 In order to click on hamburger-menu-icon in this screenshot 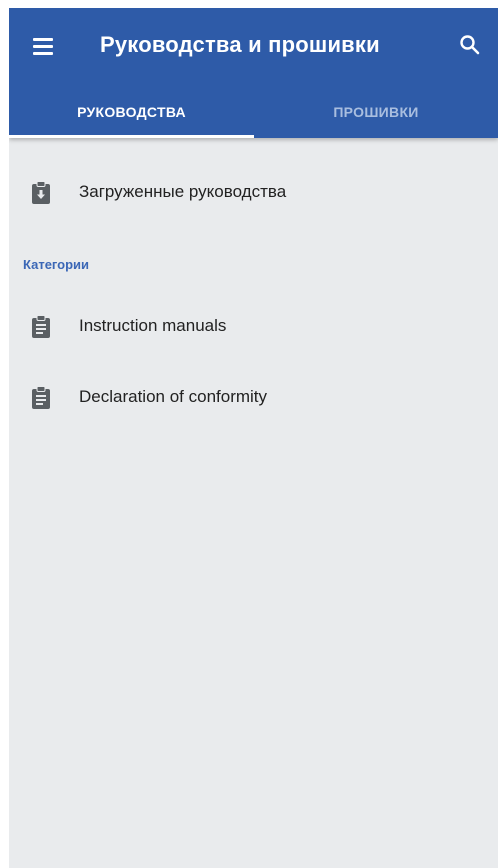, I will do `click(43, 46)`.